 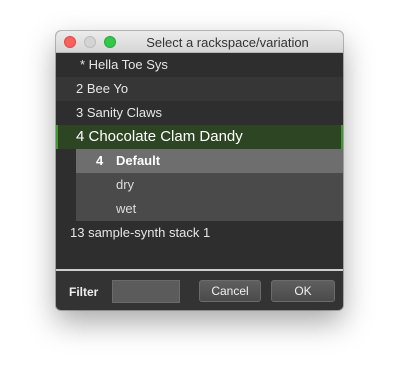 I want to click on close-window-button, so click(x=70, y=42).